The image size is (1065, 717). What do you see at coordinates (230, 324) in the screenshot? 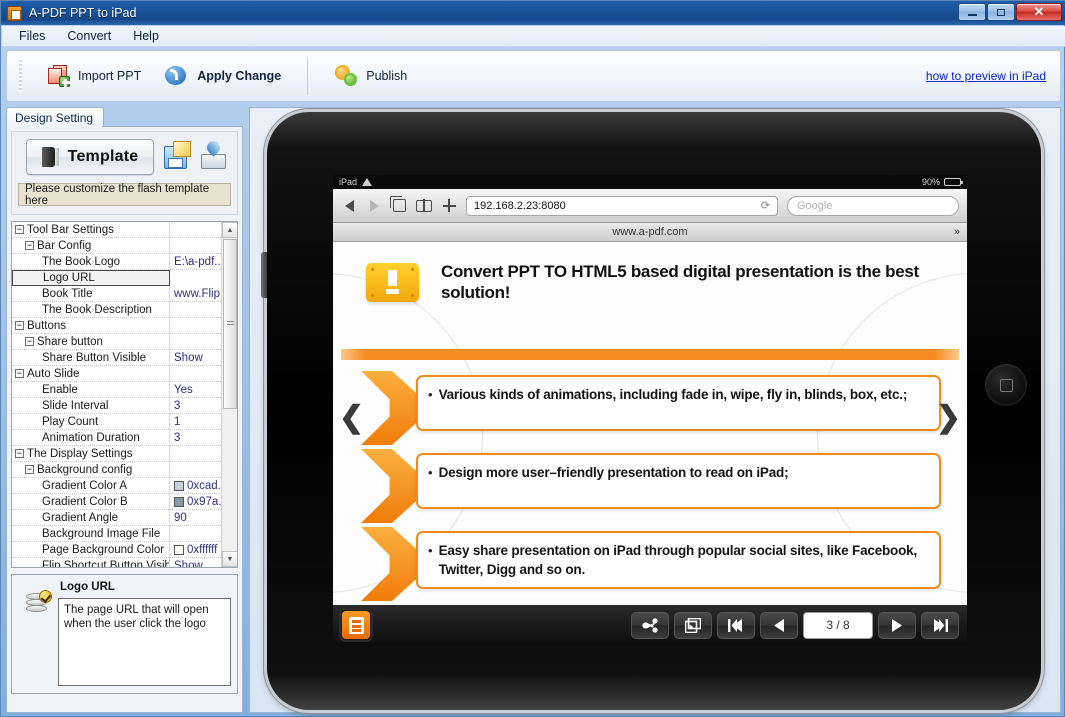
I see `scroll-thumb` at bounding box center [230, 324].